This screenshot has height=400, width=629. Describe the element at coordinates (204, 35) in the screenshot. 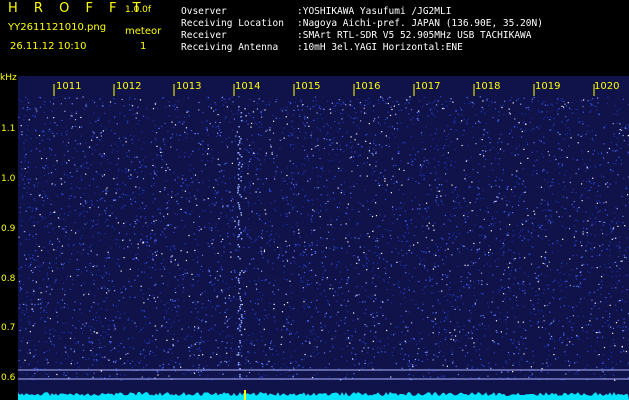

I see `info-label: Receiver` at that location.